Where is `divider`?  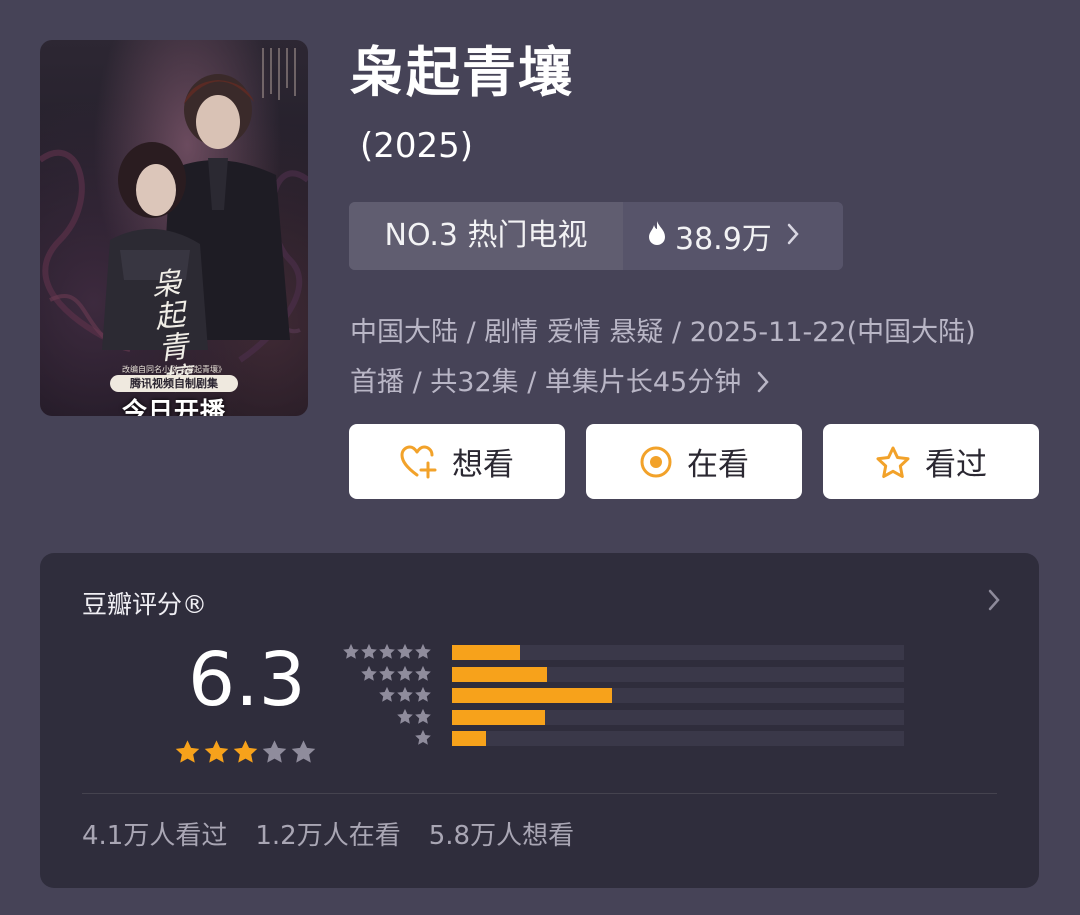 divider is located at coordinates (539, 793).